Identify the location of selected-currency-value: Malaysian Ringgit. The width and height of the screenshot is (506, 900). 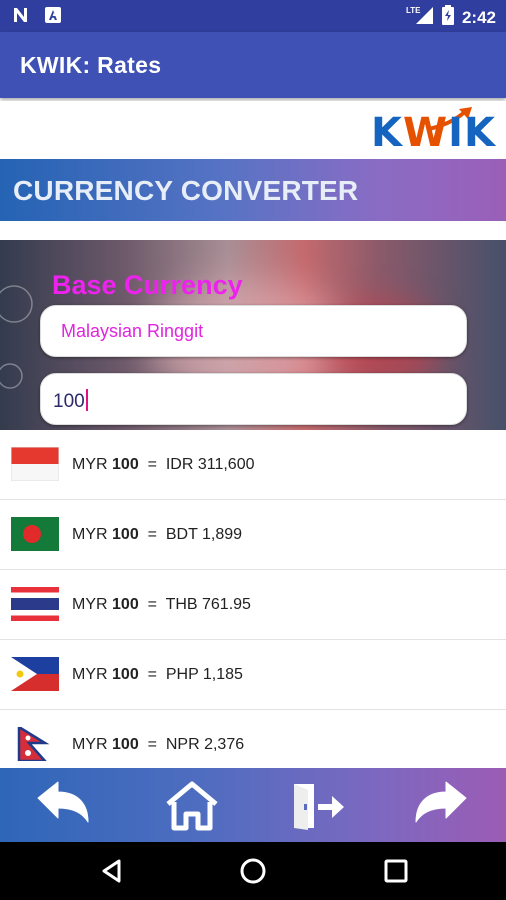
(132, 331).